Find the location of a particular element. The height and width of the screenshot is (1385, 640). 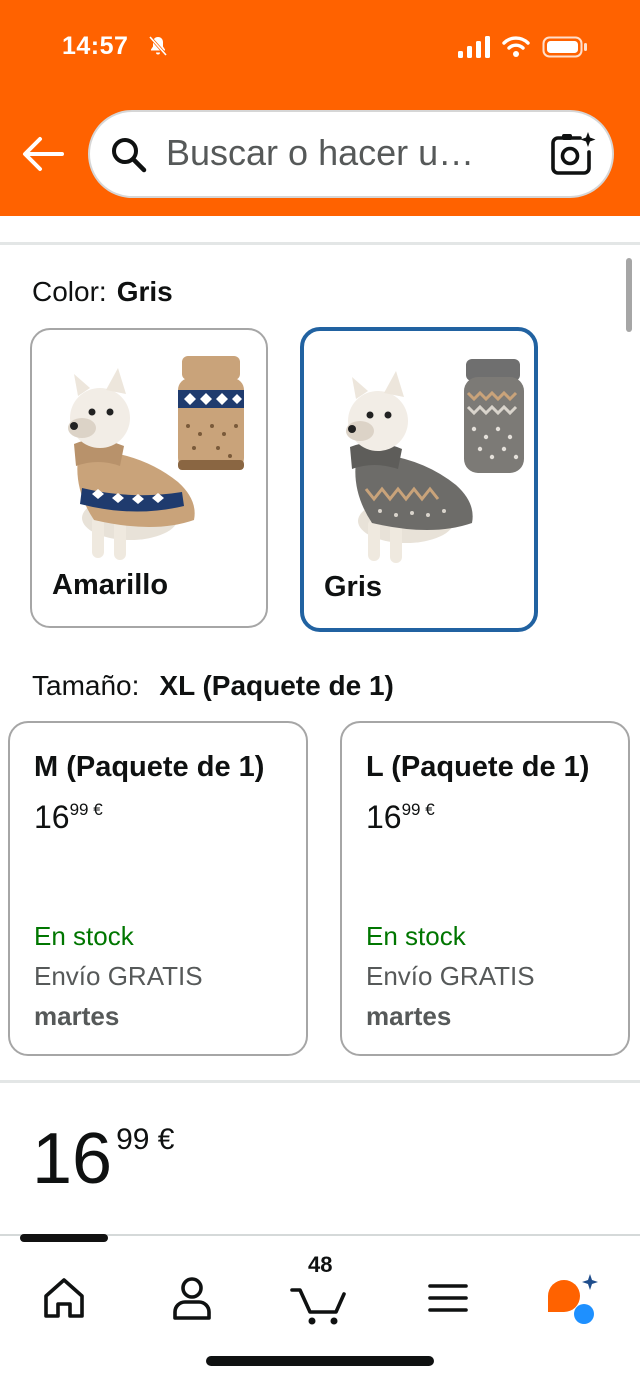

size-option-title: L (Paquete de 1) is located at coordinates (478, 767).